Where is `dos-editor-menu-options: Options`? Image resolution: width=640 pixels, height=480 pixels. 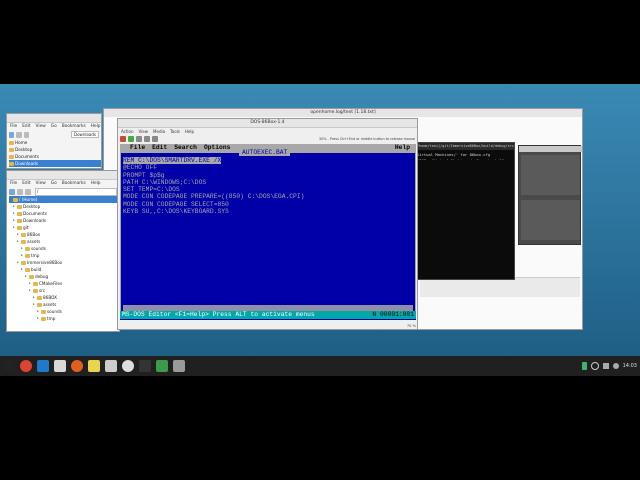 dos-editor-menu-options: Options is located at coordinates (217, 148).